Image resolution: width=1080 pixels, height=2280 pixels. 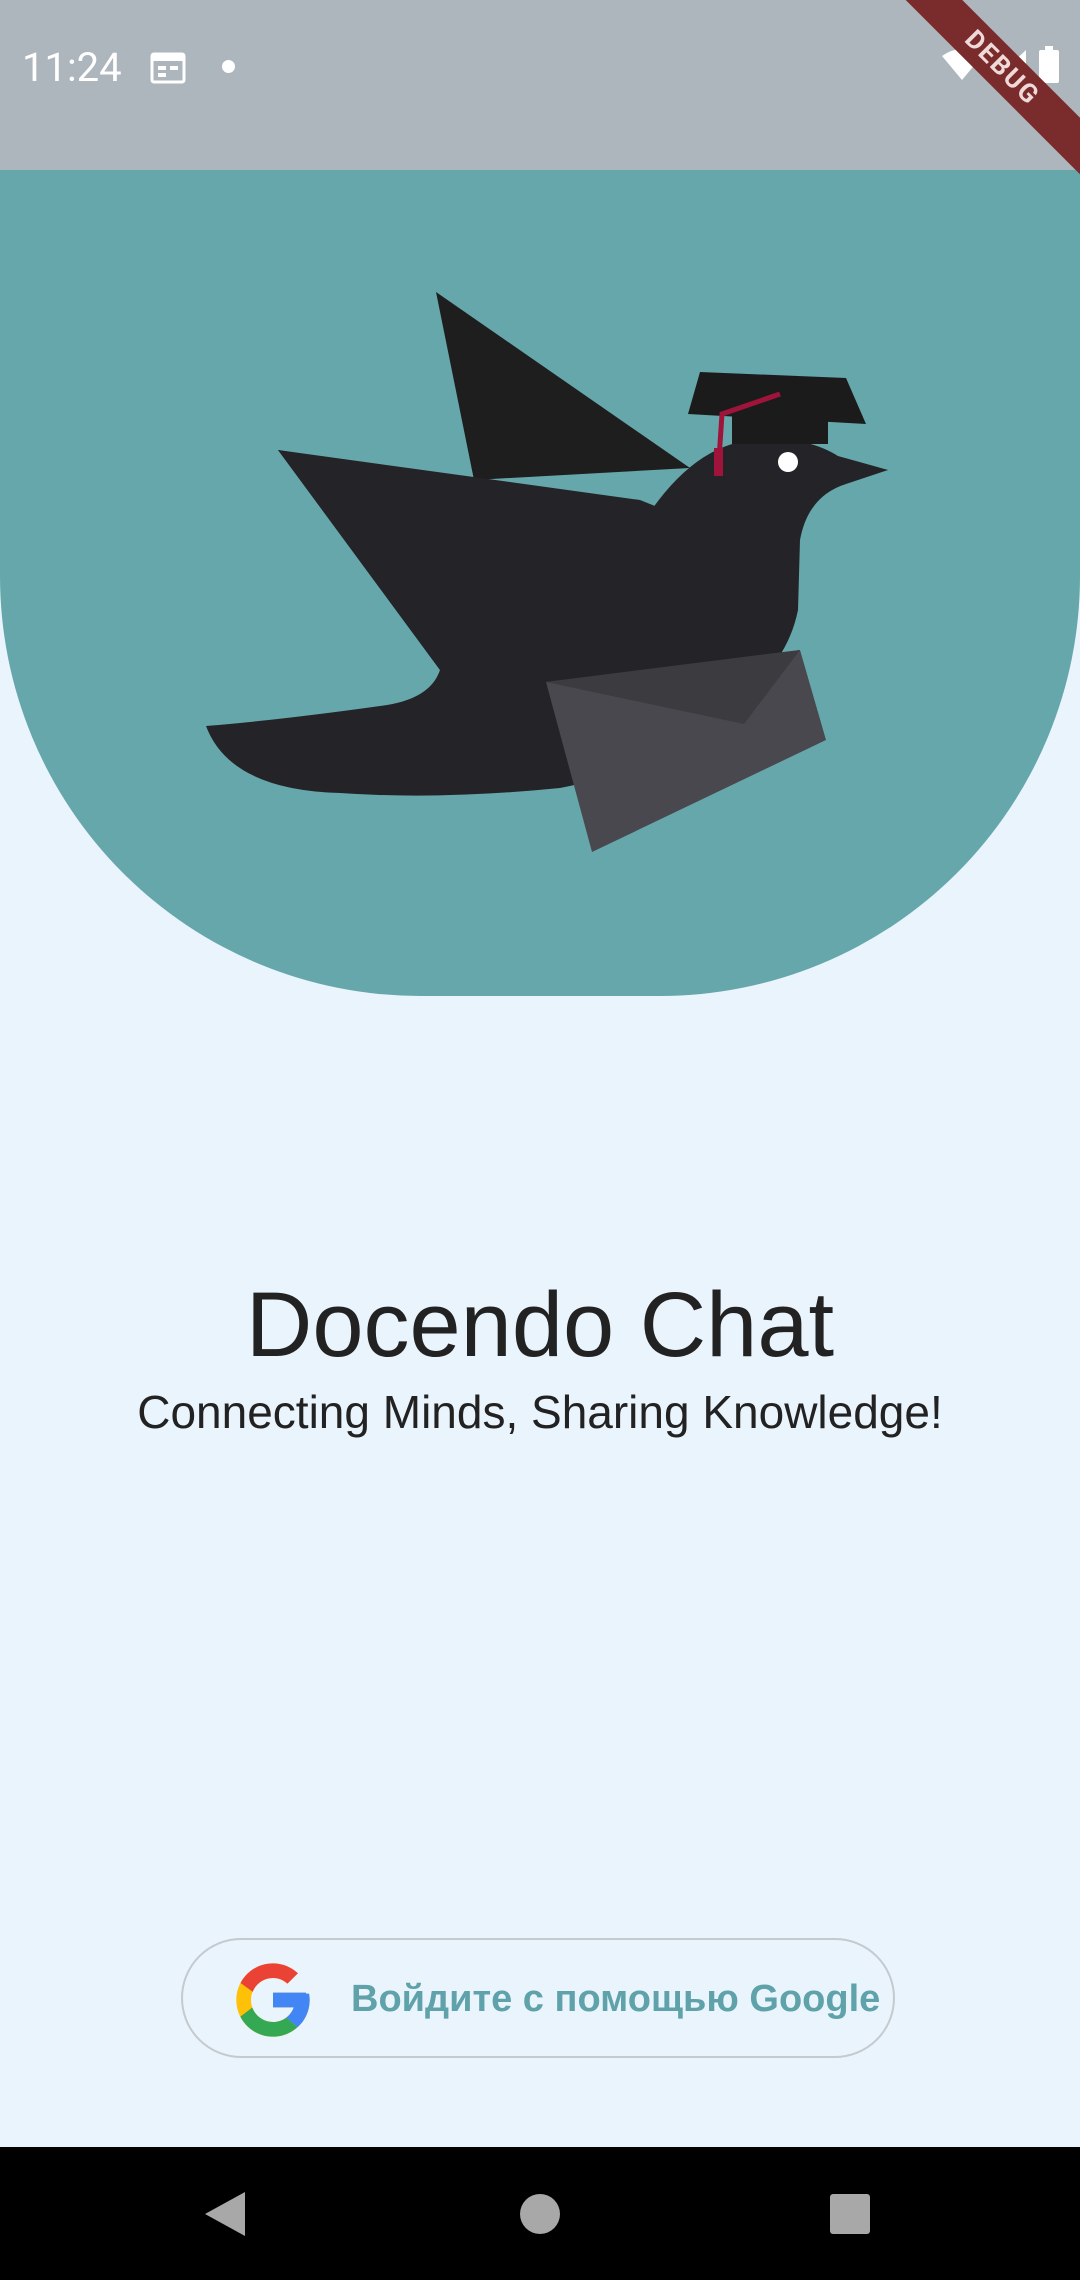 I want to click on home-icon, so click(x=540, y=2213).